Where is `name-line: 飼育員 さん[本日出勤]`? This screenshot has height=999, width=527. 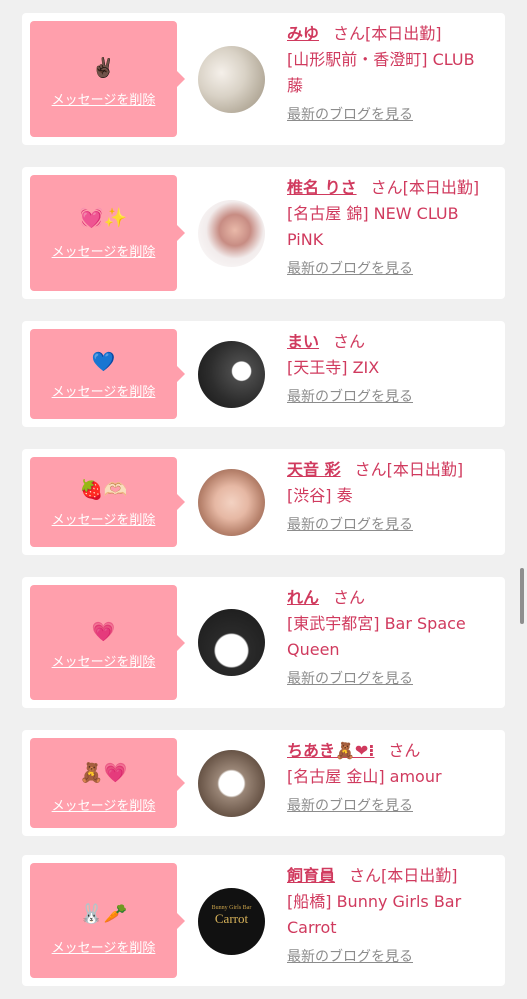 name-line: 飼育員 さん[本日出勤] is located at coordinates (391, 876).